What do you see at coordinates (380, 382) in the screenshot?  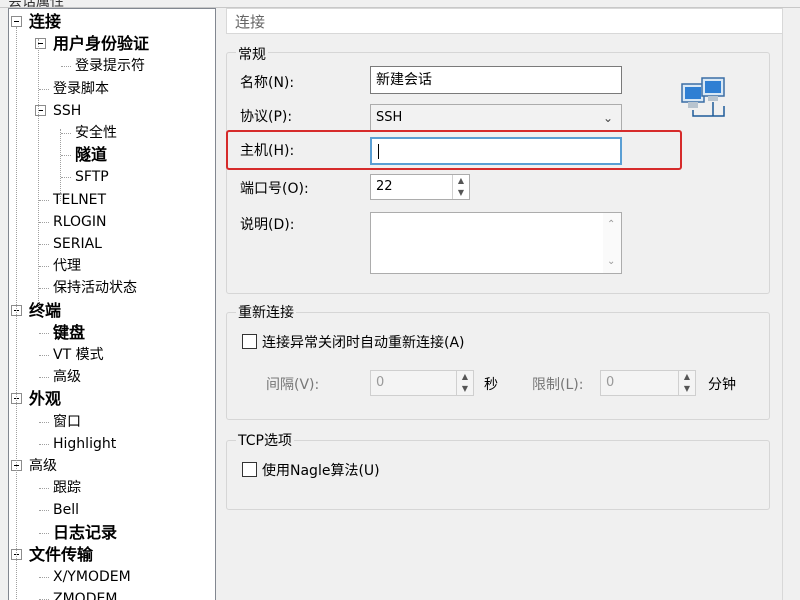 I see `interval-value: 0` at bounding box center [380, 382].